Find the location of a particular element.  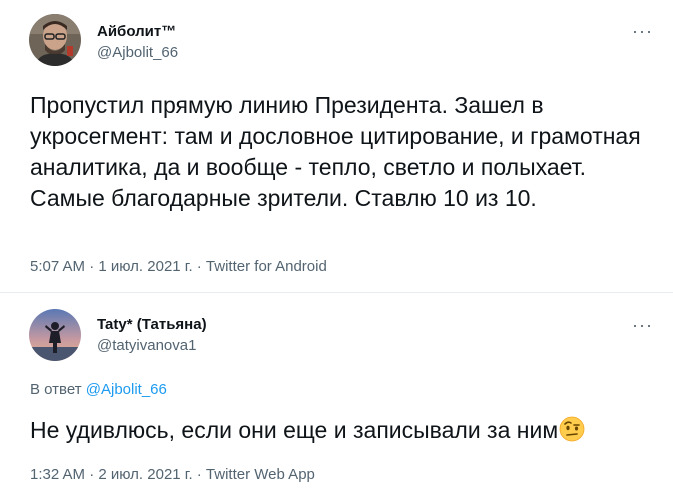

reply-context: В ответ @Ajbolit_66 is located at coordinates (98, 390).